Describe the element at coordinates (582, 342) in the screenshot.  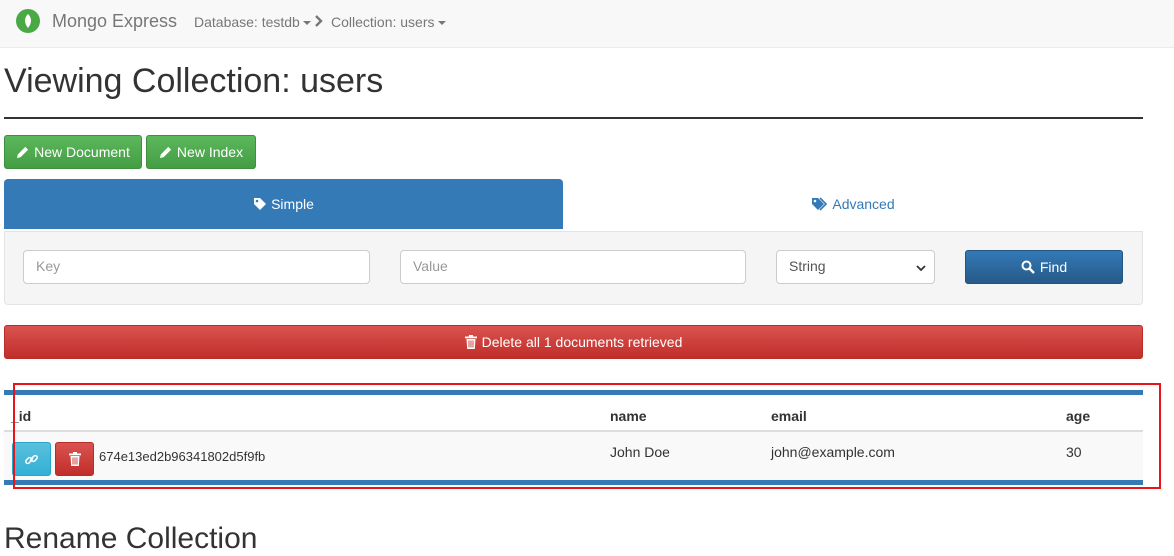
I see `delete-all-label: Delete all 1 documents retrieved` at that location.